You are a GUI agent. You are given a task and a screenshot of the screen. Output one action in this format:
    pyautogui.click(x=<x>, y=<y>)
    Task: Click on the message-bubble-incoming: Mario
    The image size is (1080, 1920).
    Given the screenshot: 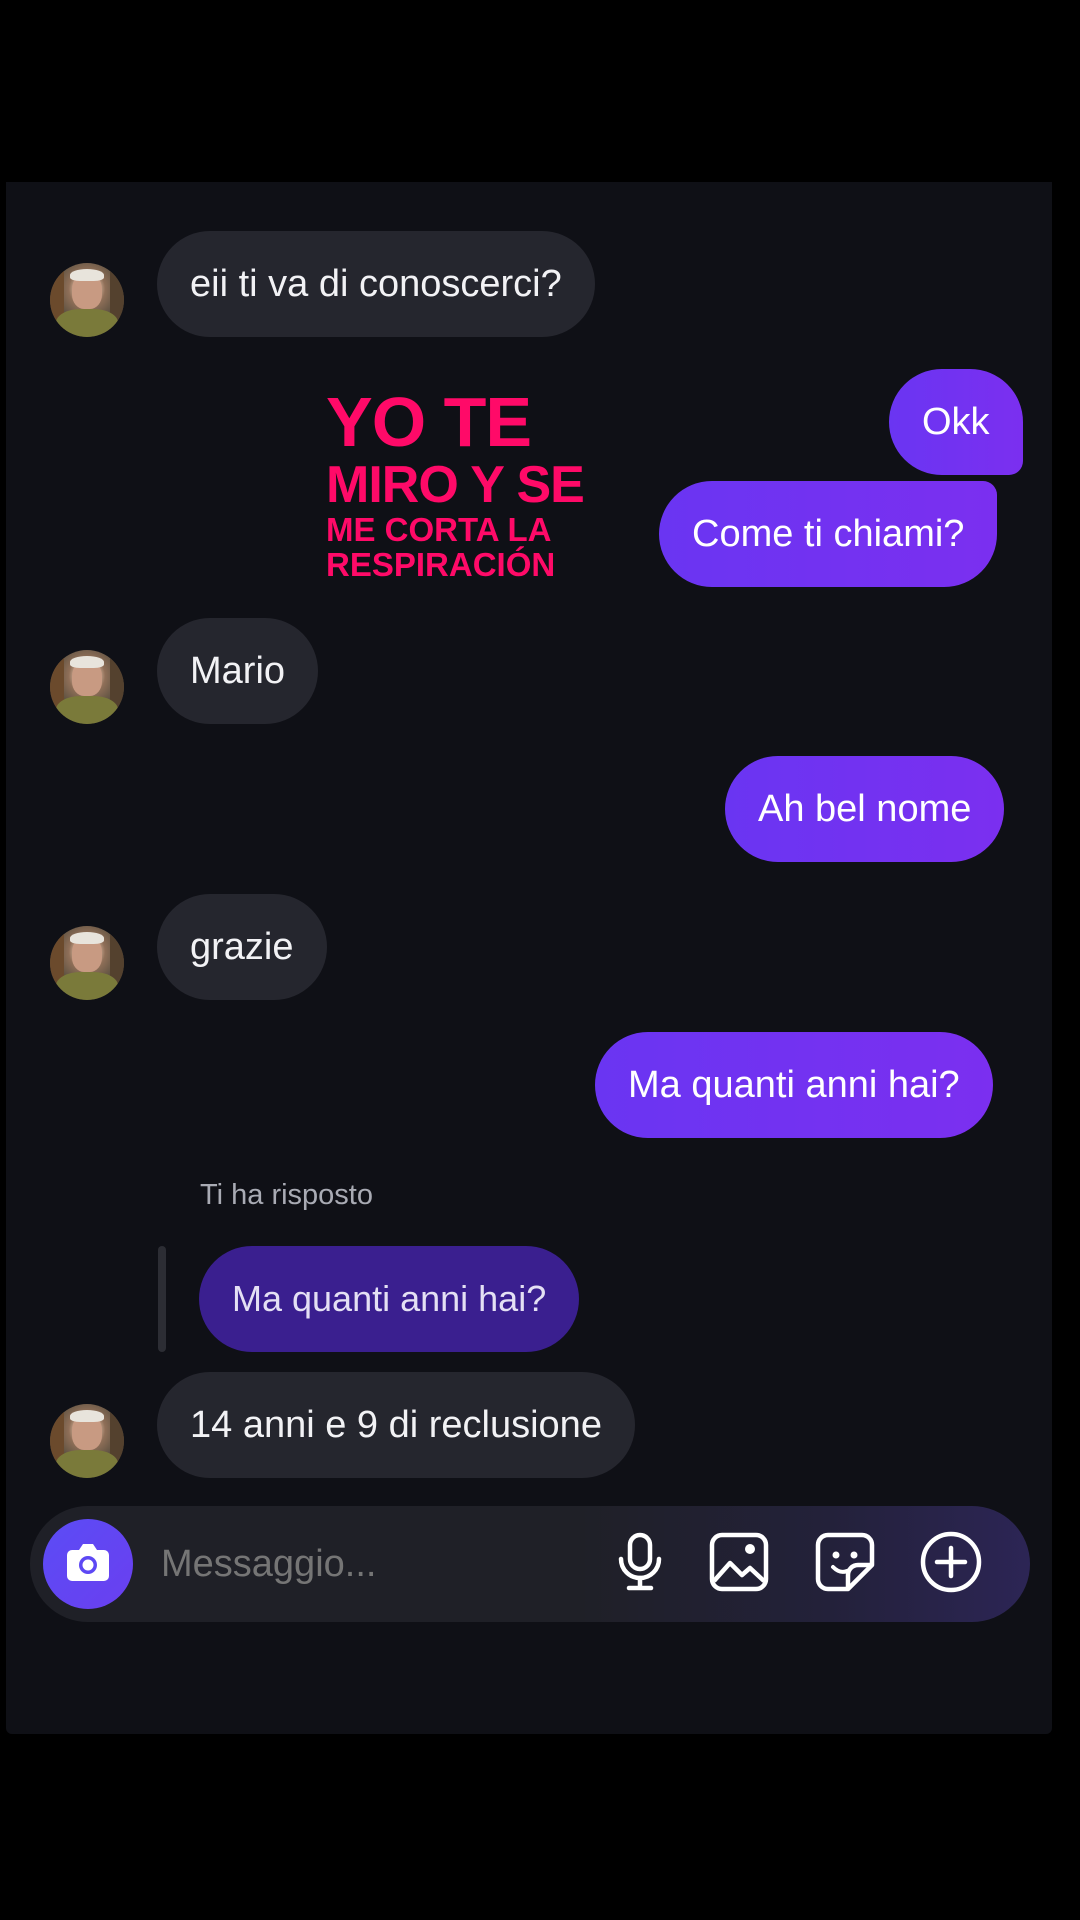 What is the action you would take?
    pyautogui.click(x=238, y=671)
    